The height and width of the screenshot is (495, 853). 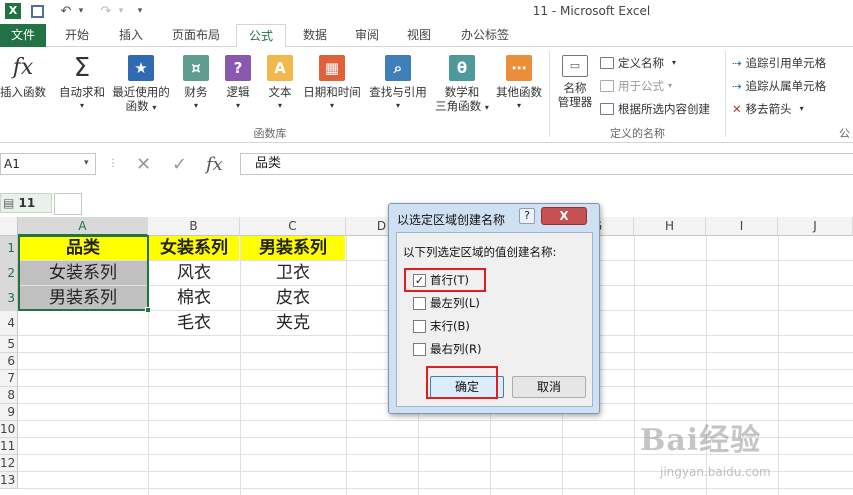 I want to click on row-header-13: 13, so click(x=9, y=480).